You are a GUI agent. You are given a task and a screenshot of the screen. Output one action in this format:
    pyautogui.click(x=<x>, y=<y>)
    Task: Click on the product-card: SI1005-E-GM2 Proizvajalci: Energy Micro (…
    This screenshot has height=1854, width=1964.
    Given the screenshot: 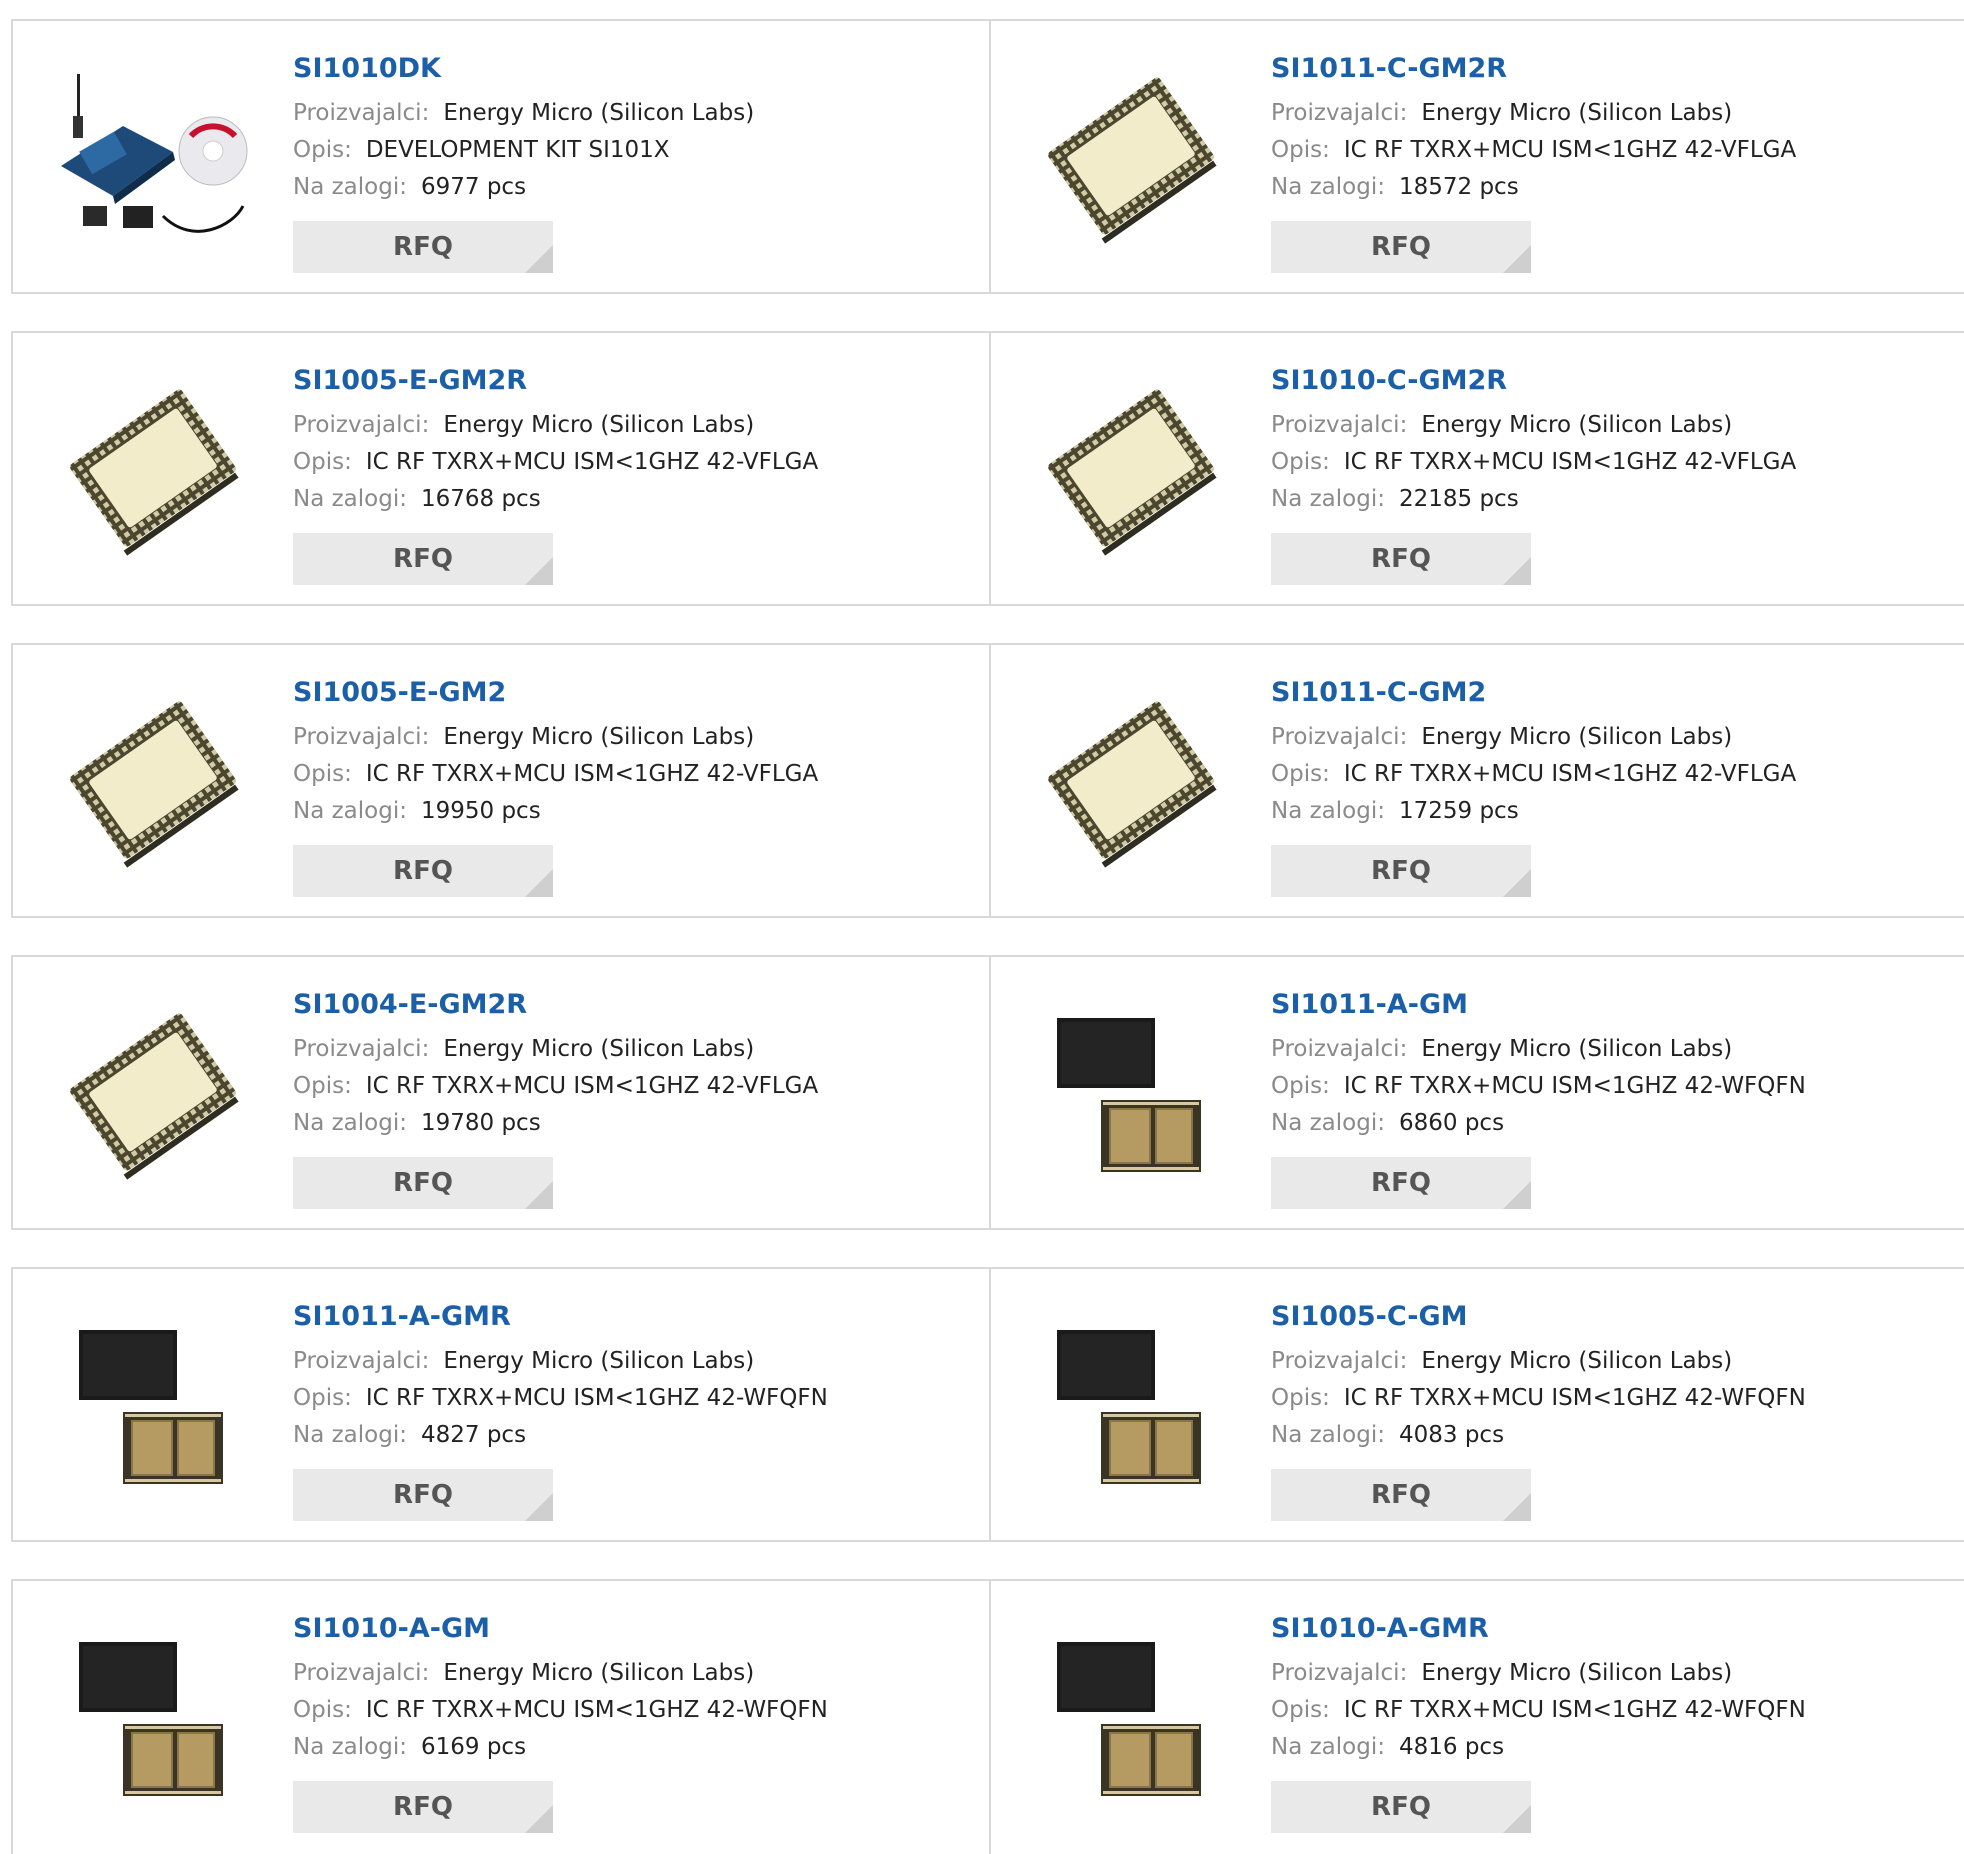 What is the action you would take?
    pyautogui.click(x=502, y=780)
    